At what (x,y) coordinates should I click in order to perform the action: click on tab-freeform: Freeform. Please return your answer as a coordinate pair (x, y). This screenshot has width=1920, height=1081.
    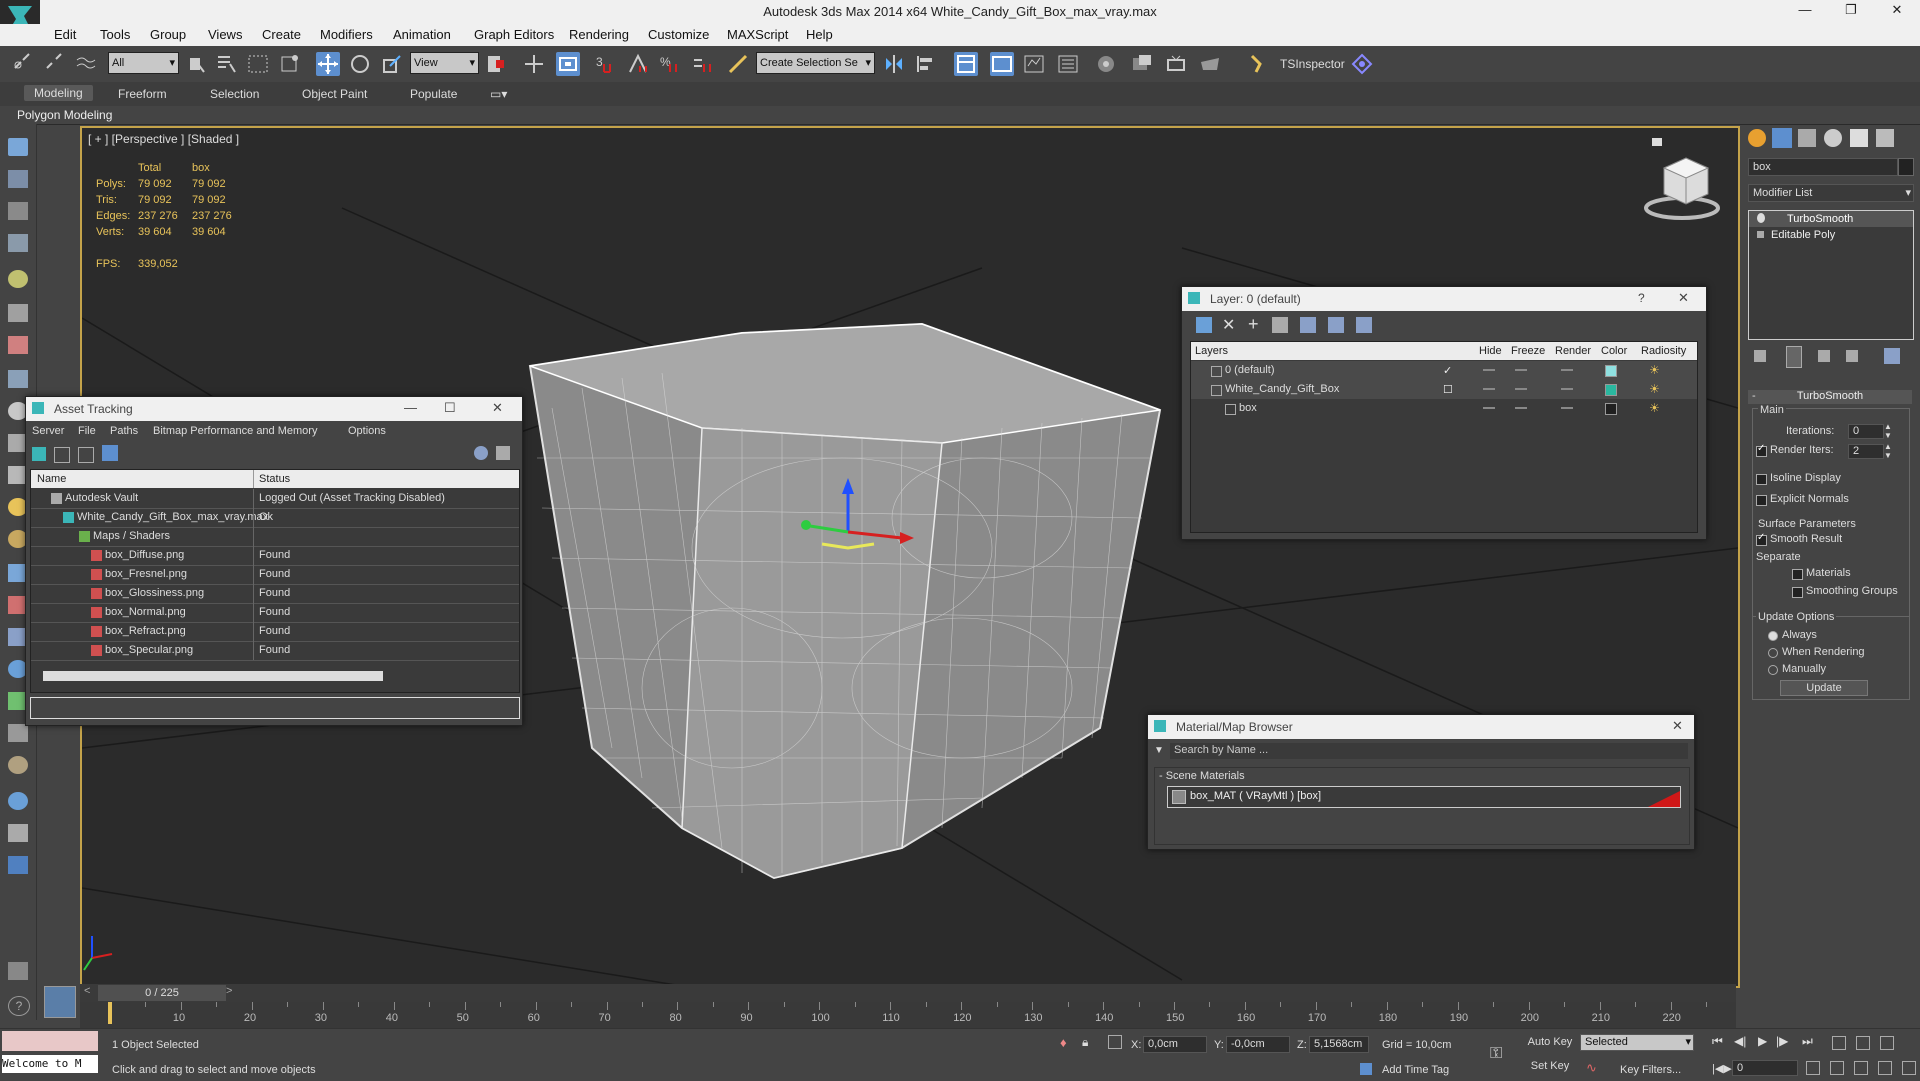
    Looking at the image, I should click on (142, 94).